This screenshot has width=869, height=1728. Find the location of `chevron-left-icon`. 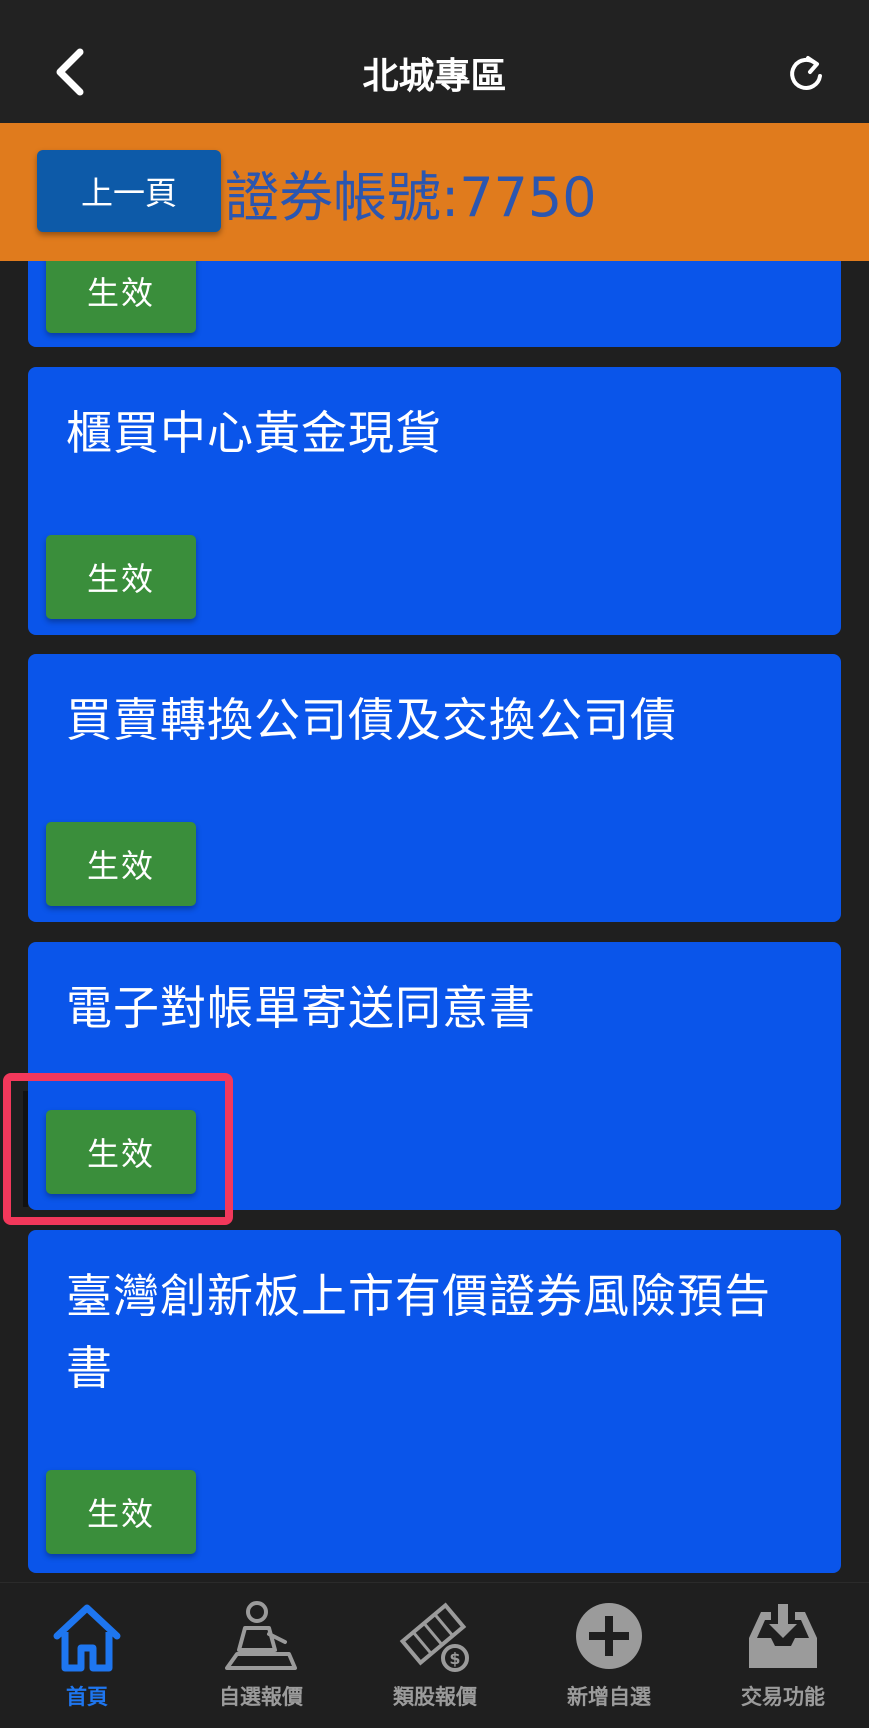

chevron-left-icon is located at coordinates (70, 72).